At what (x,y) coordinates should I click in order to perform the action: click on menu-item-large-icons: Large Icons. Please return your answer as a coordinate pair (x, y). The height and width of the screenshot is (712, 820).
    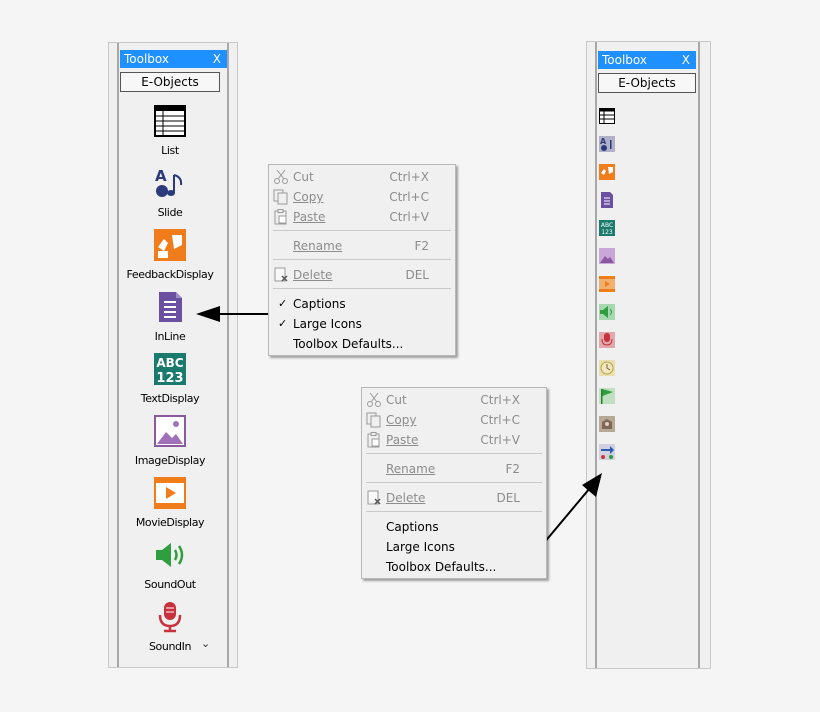
    Looking at the image, I should click on (454, 547).